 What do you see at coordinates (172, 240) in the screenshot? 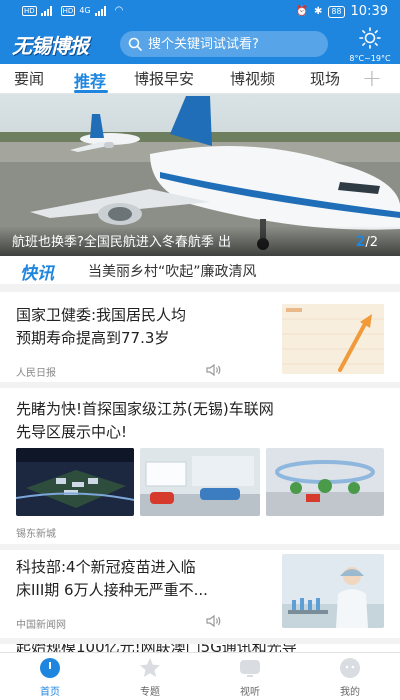
I see `hero-title: 航班也换季?全国民航进入冬春航季 出` at bounding box center [172, 240].